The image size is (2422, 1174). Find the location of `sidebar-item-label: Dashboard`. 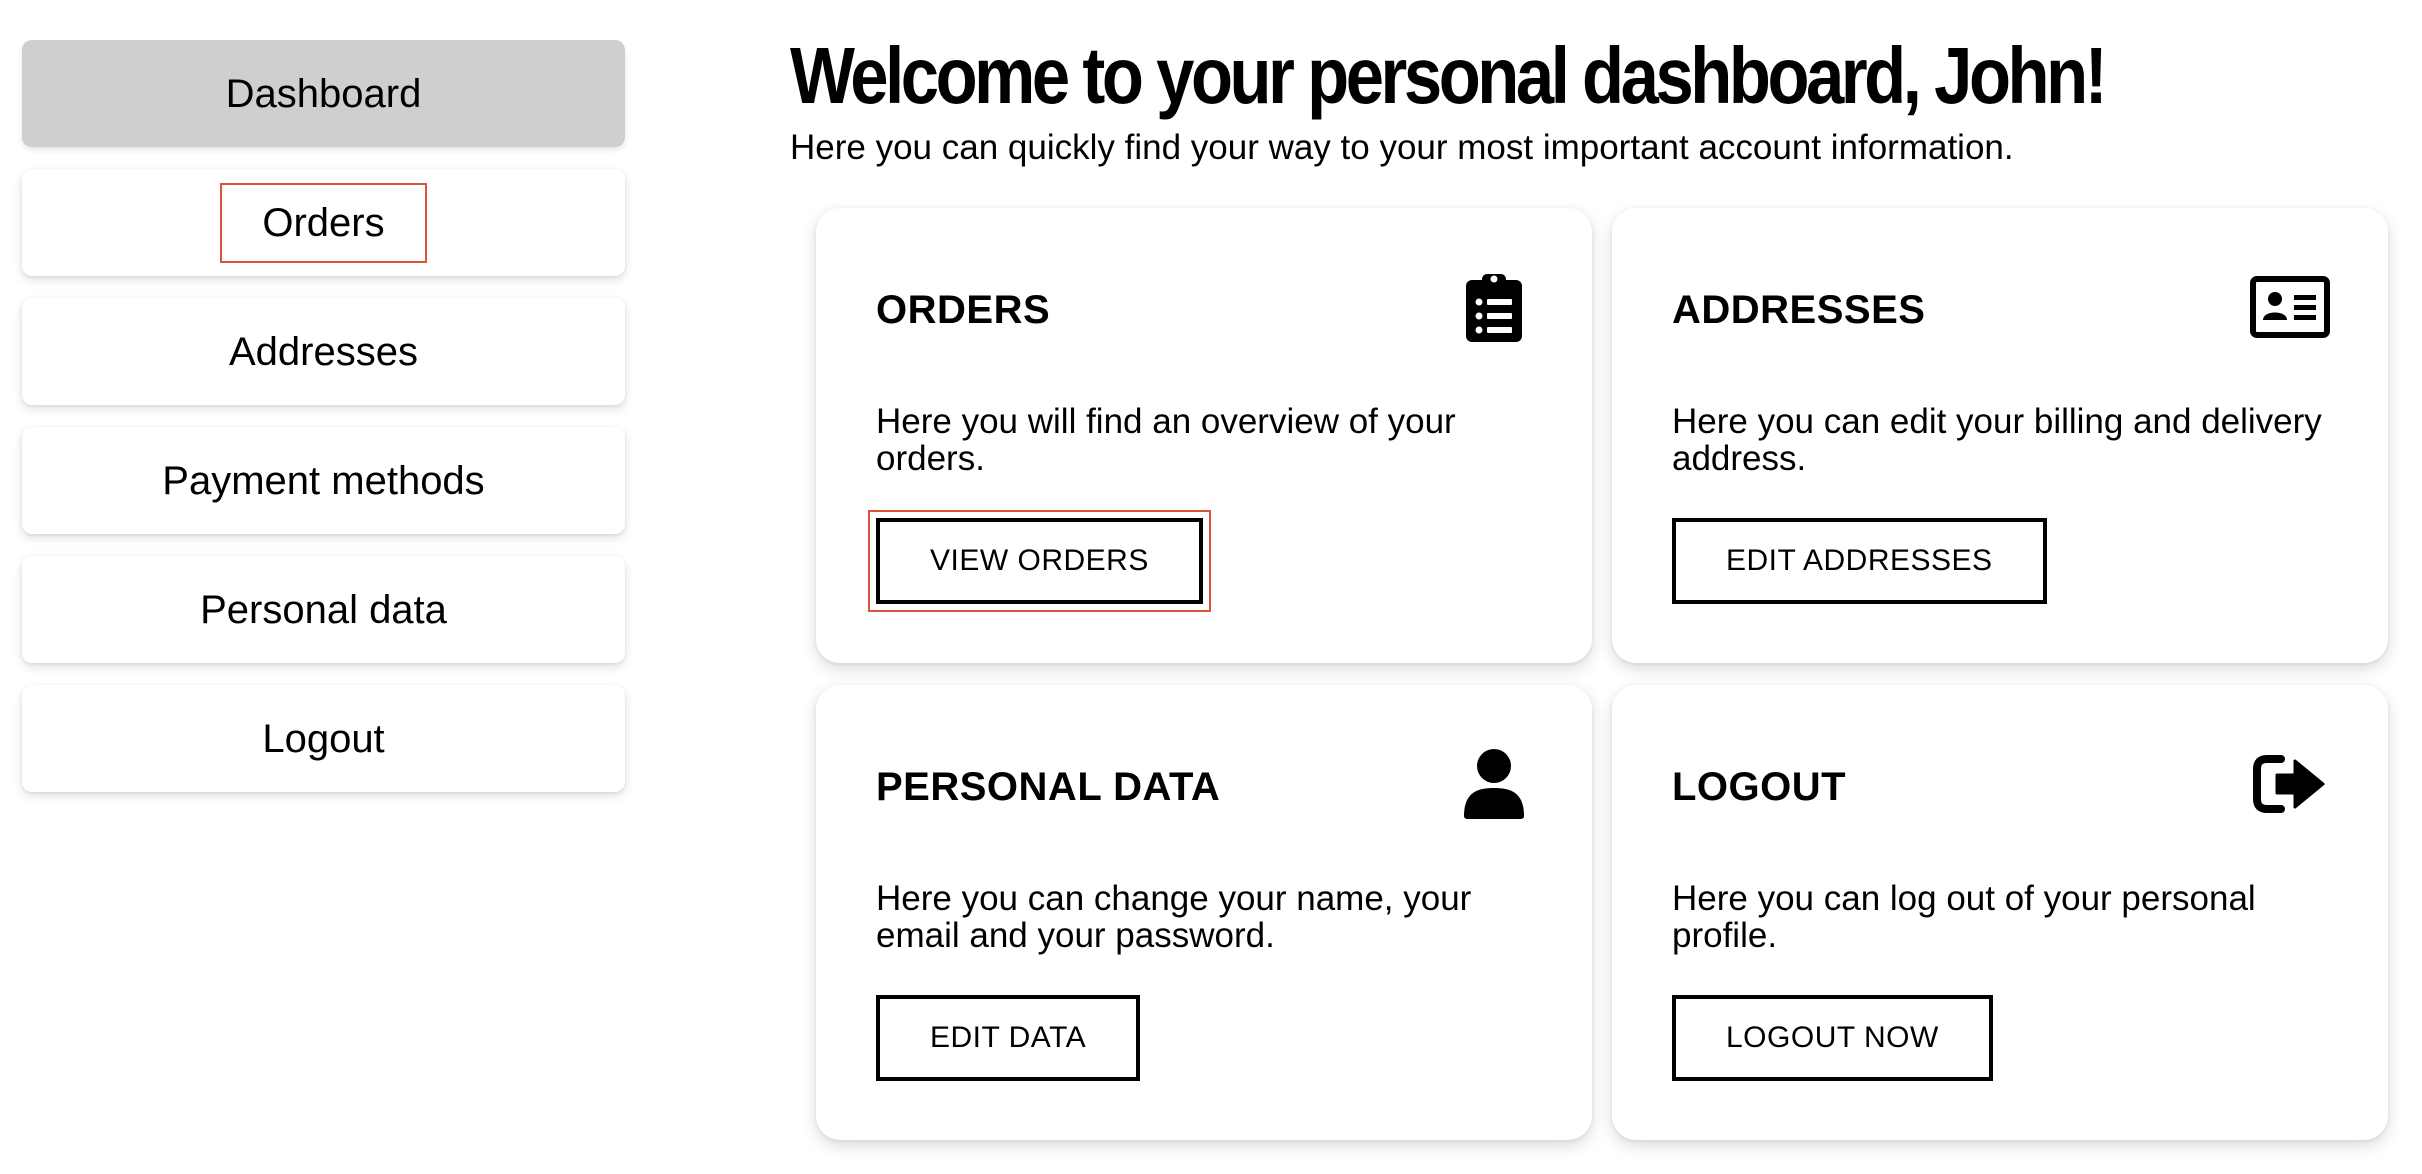

sidebar-item-label: Dashboard is located at coordinates (323, 93).